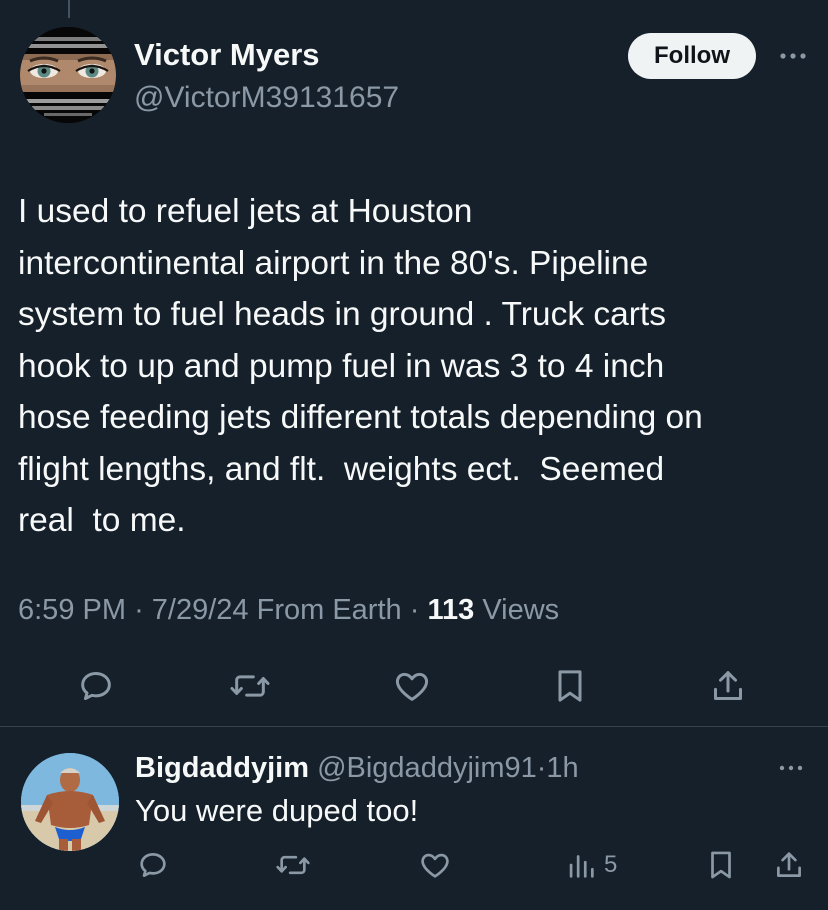 The image size is (828, 910). I want to click on reply-more-options-button, so click(791, 768).